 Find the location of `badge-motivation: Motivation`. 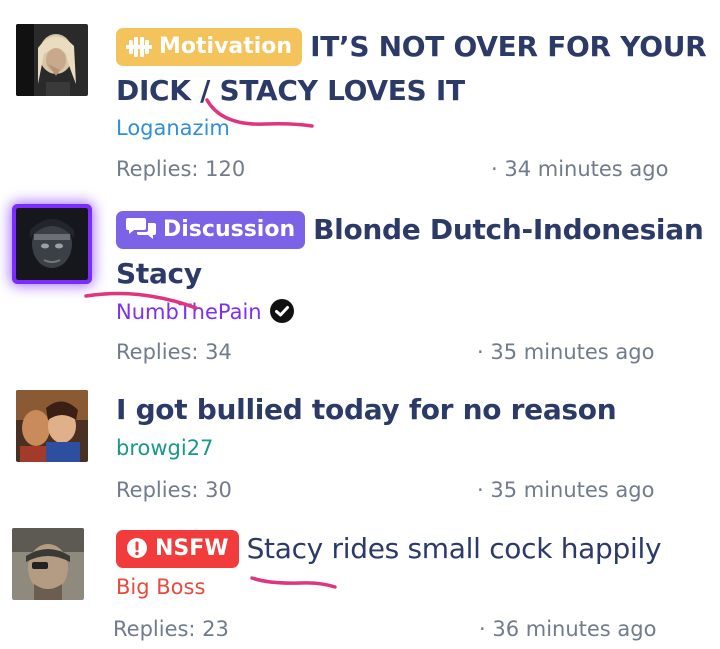

badge-motivation: Motivation is located at coordinates (209, 47).